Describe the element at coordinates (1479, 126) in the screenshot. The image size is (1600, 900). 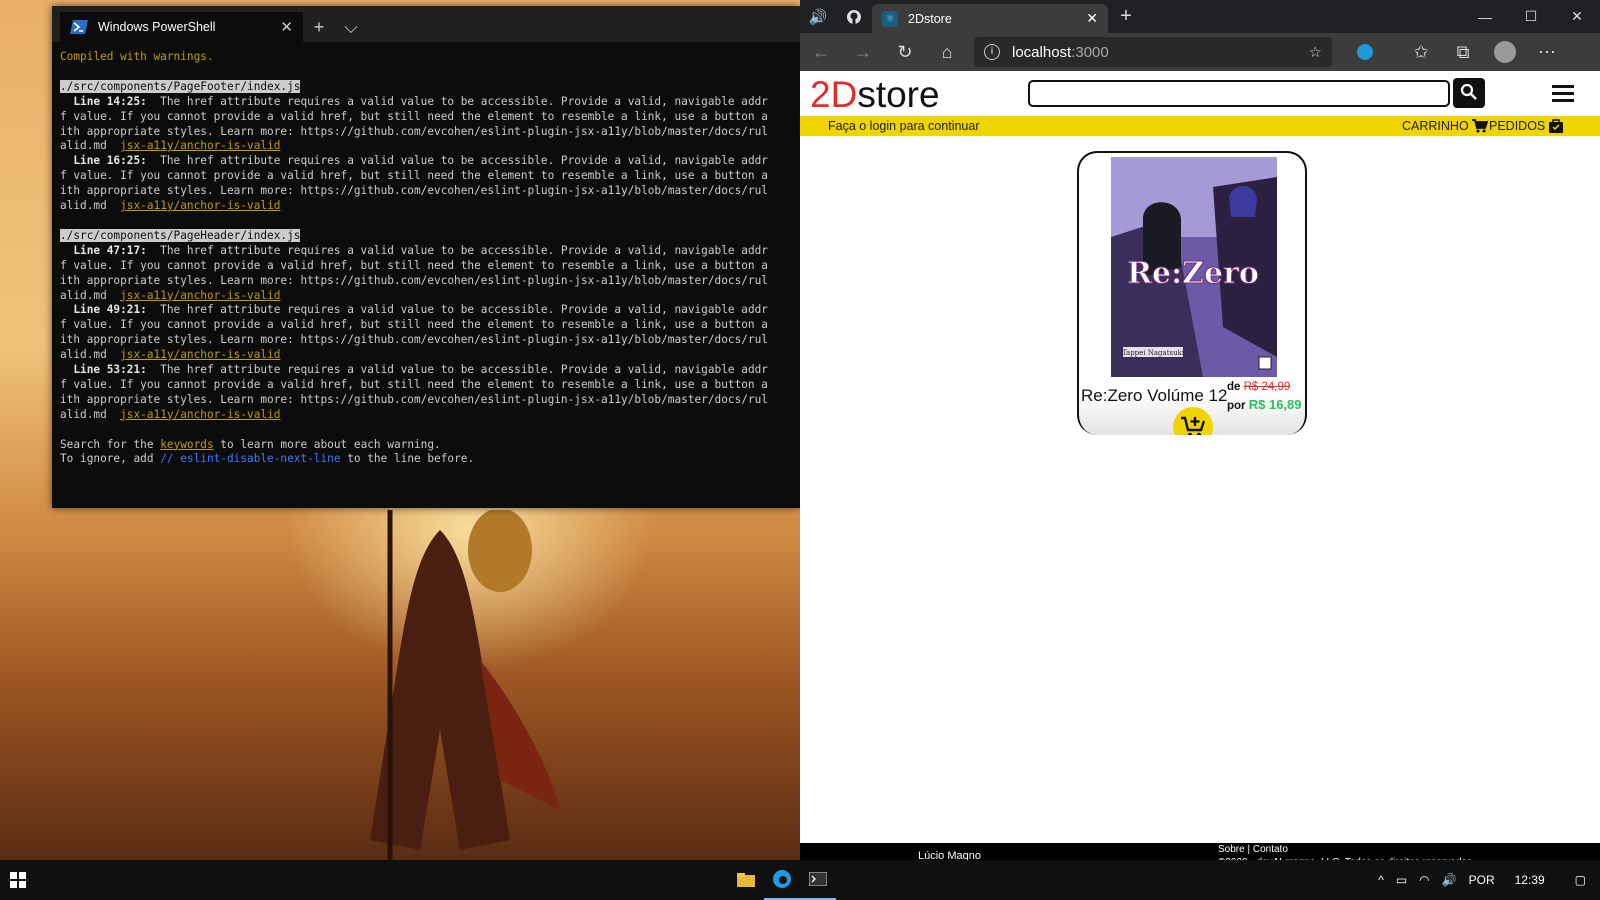
I see `cart-icon` at that location.